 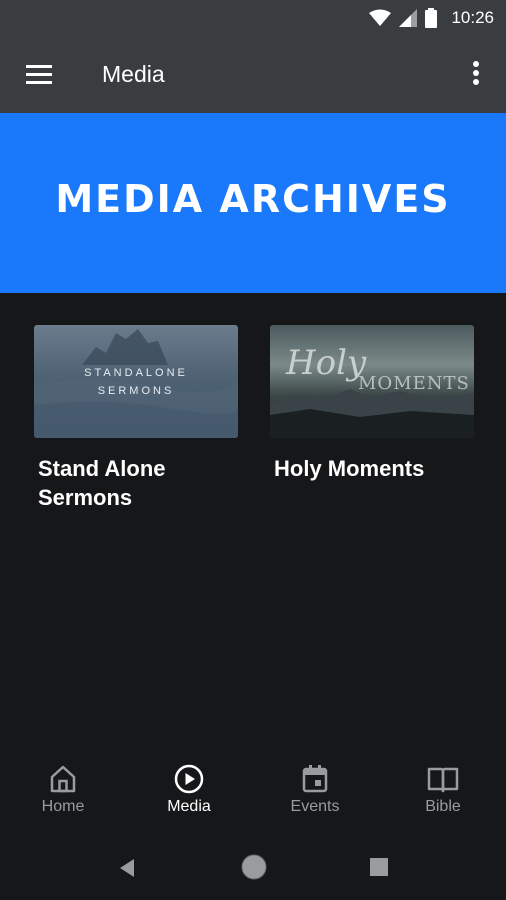 What do you see at coordinates (476, 74) in the screenshot?
I see `more-options-icon` at bounding box center [476, 74].